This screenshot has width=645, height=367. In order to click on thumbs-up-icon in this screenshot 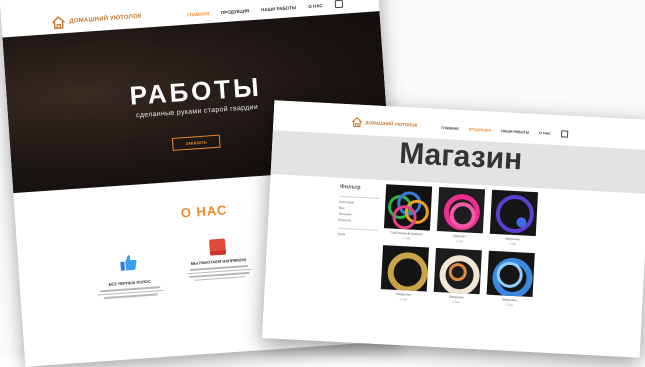, I will do `click(128, 263)`.